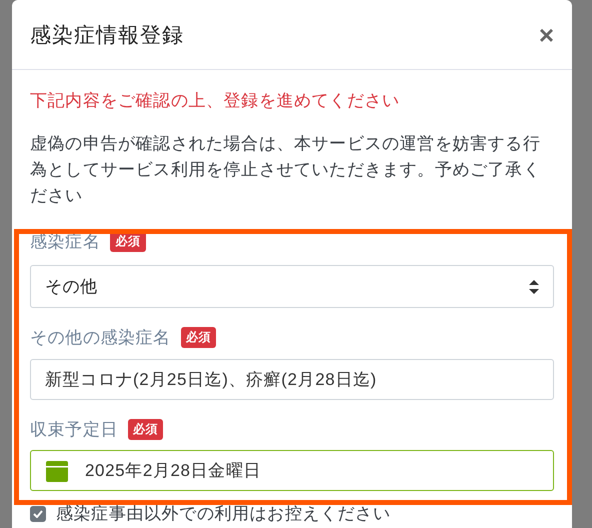 This screenshot has width=592, height=528. What do you see at coordinates (65, 242) in the screenshot?
I see `field-label: 感染症名` at bounding box center [65, 242].